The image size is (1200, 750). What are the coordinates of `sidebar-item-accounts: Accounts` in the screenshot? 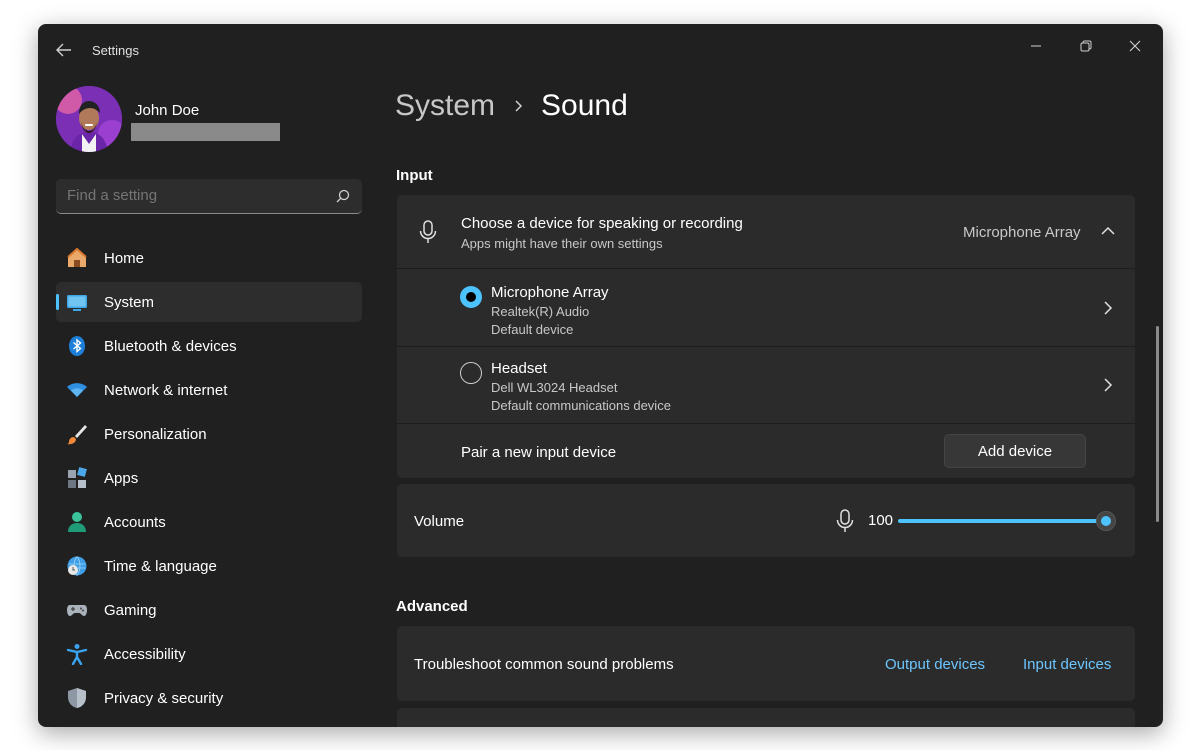 It's located at (209, 522).